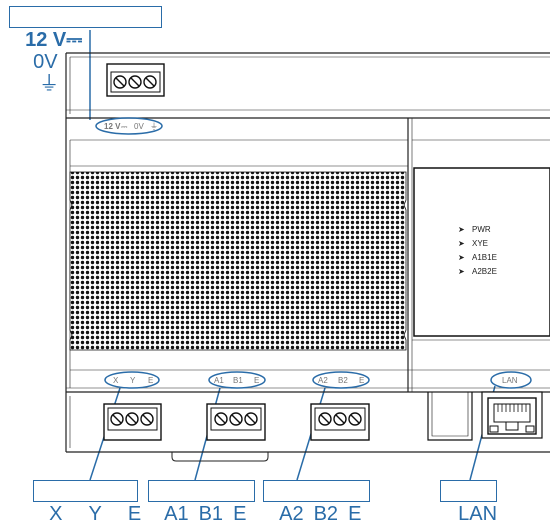  I want to click on device-label-e1: E, so click(256, 380).